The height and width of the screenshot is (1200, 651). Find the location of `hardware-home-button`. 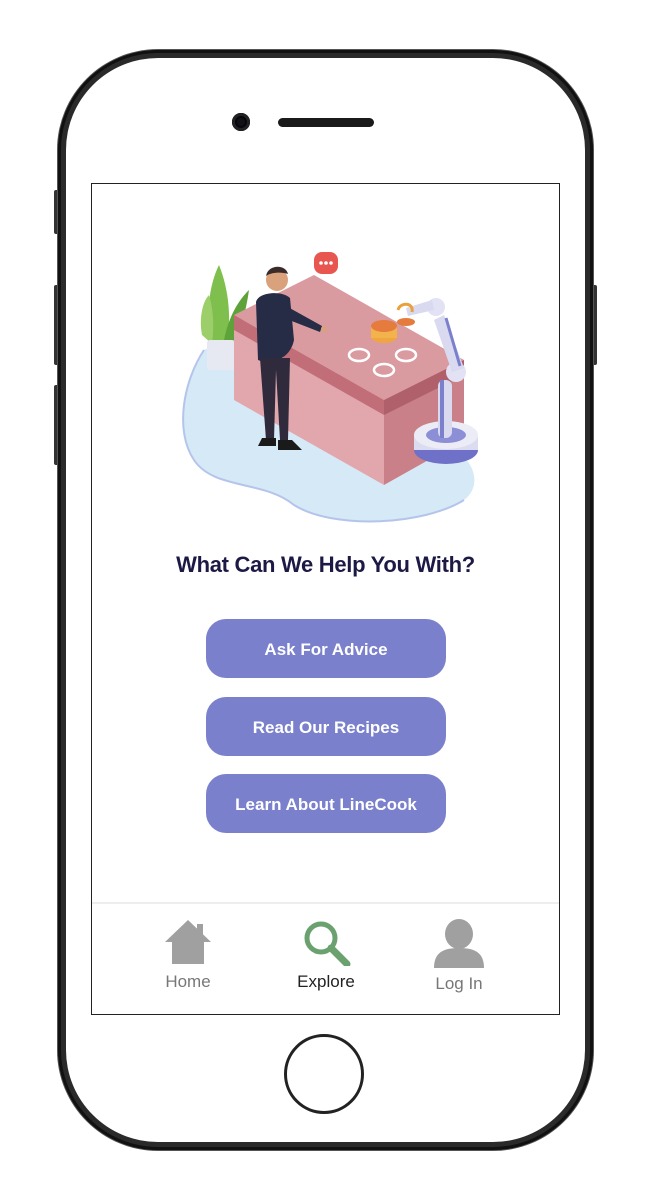

hardware-home-button is located at coordinates (324, 1074).